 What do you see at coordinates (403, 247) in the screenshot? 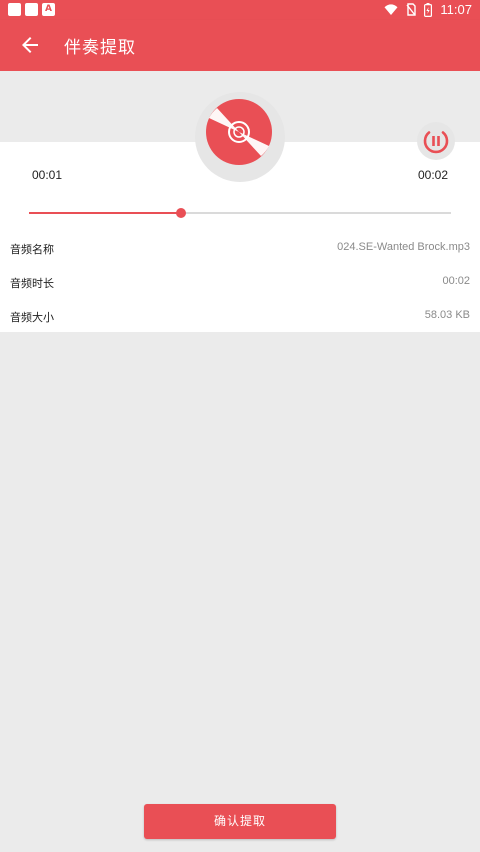
I see `info-value: 024.SE-Wanted Brock.mp3` at bounding box center [403, 247].